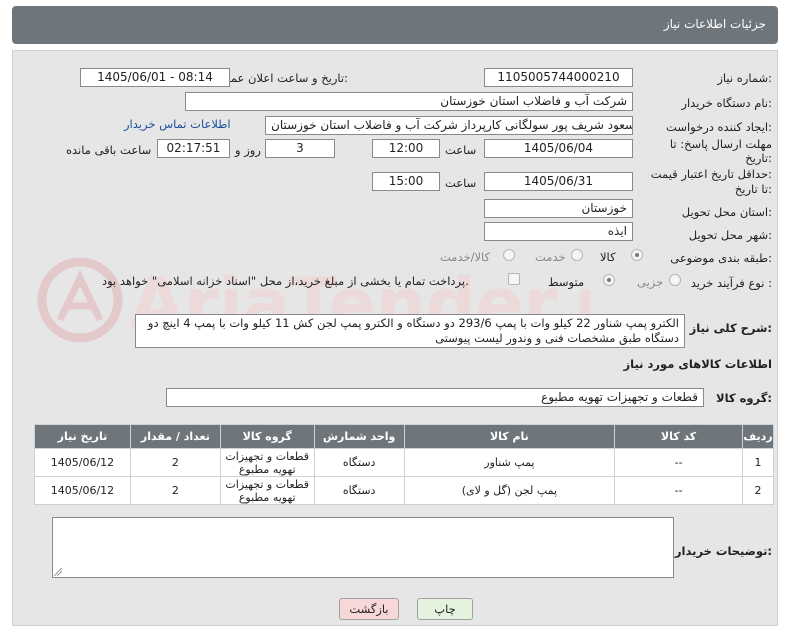 Image resolution: width=788 pixels, height=636 pixels. What do you see at coordinates (609, 280) in the screenshot?
I see `process-medium-radio` at bounding box center [609, 280].